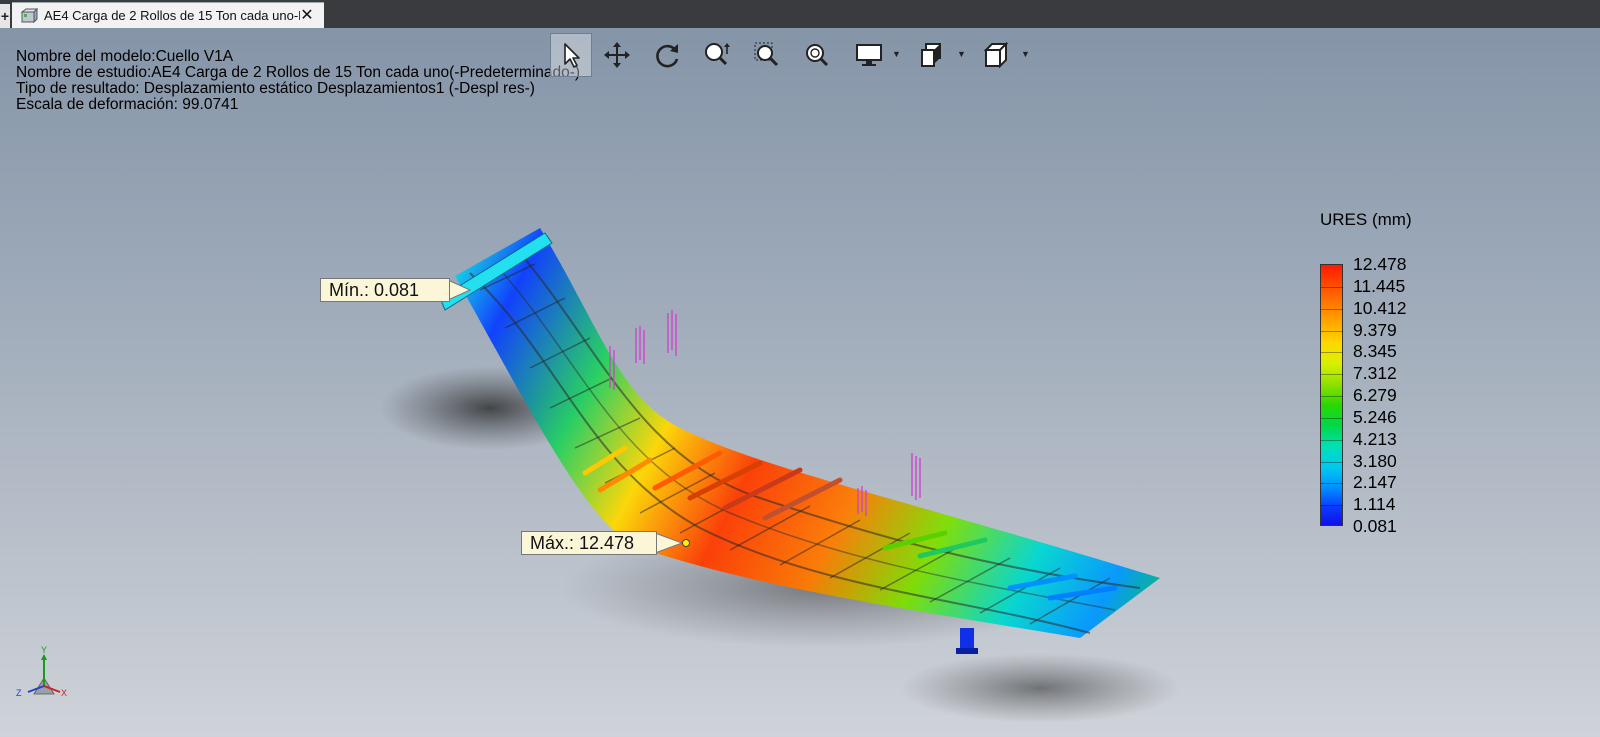  What do you see at coordinates (125, 56) in the screenshot?
I see `model-name-text: Nombre del modelo:Cuello V1A` at bounding box center [125, 56].